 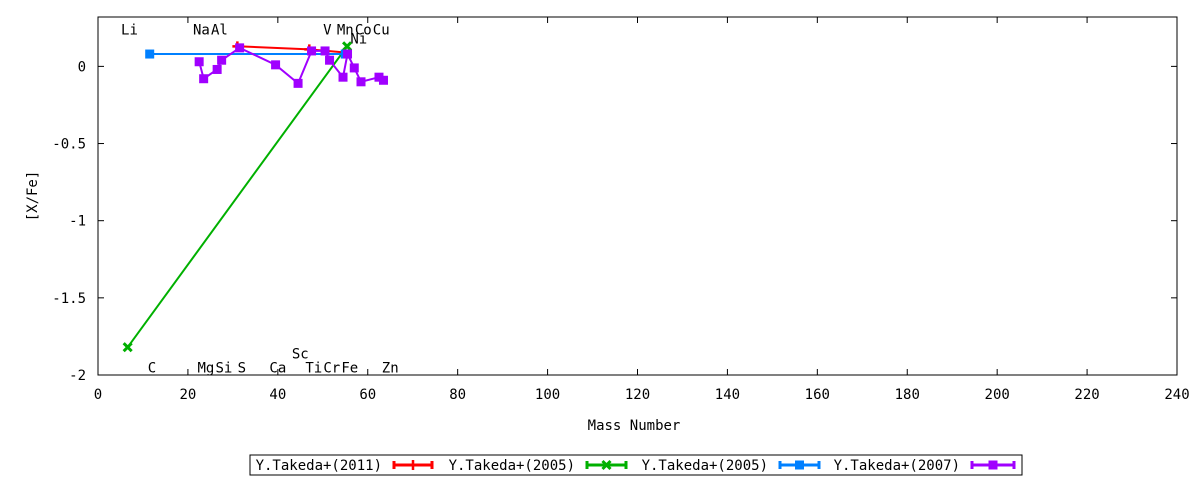 I want to click on x-axis-label: Mass Number, so click(x=634, y=426).